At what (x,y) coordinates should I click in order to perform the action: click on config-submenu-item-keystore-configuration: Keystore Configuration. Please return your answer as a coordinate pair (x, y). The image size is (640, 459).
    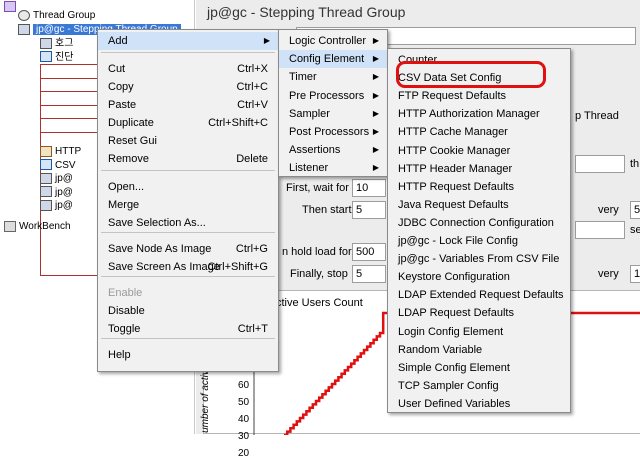
    Looking at the image, I should click on (479, 277).